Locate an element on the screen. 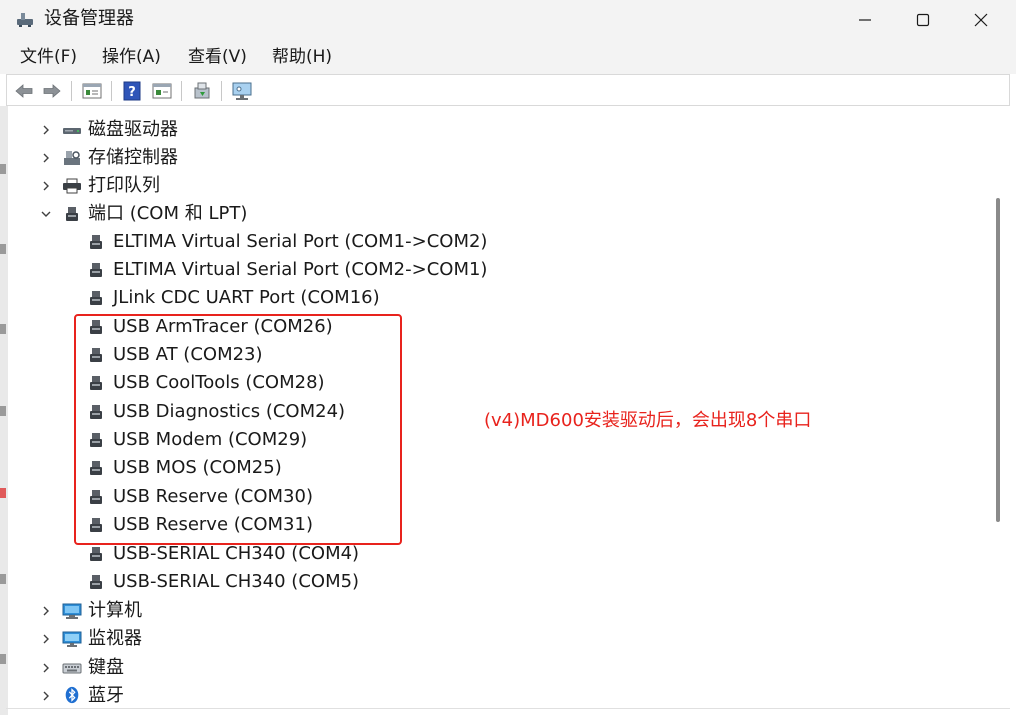  tree-port-item: ELTIMA Virtual Serial Port (COM1->COM2) is located at coordinates (276, 242).